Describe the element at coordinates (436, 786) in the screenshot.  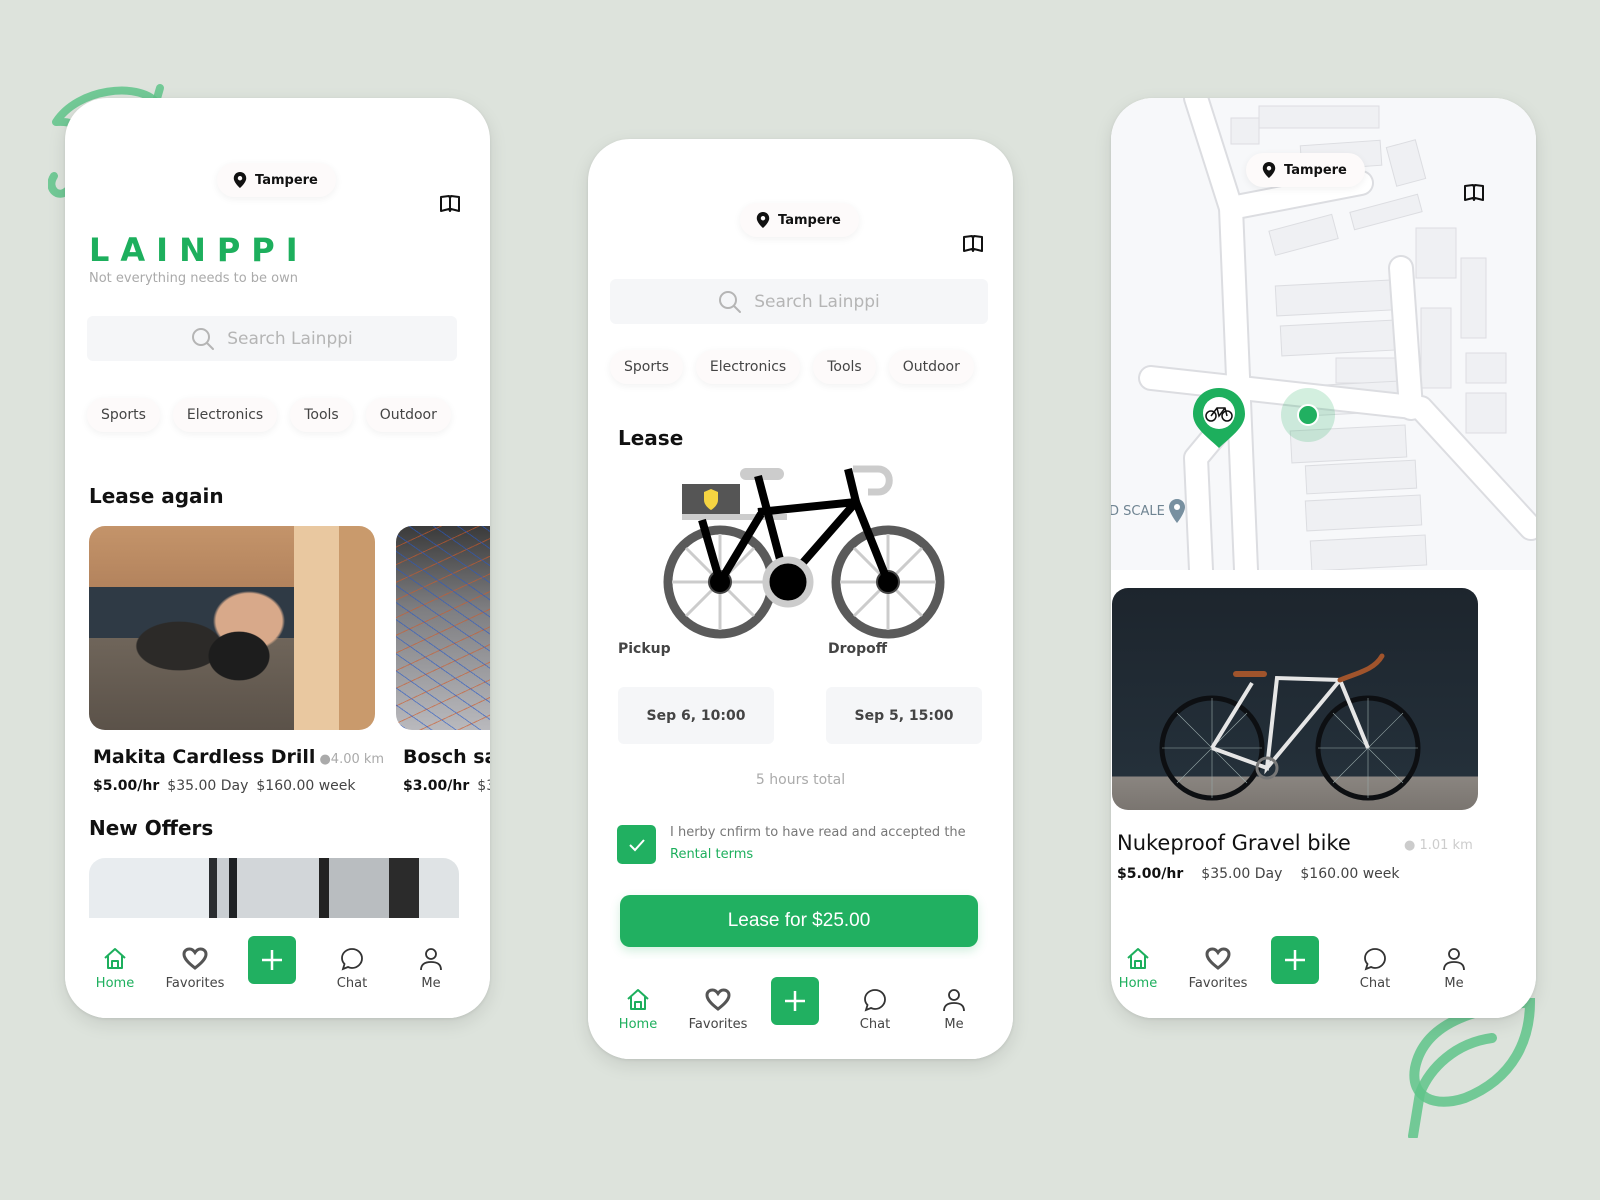
I see `price-hour: $3.00/hr` at that location.